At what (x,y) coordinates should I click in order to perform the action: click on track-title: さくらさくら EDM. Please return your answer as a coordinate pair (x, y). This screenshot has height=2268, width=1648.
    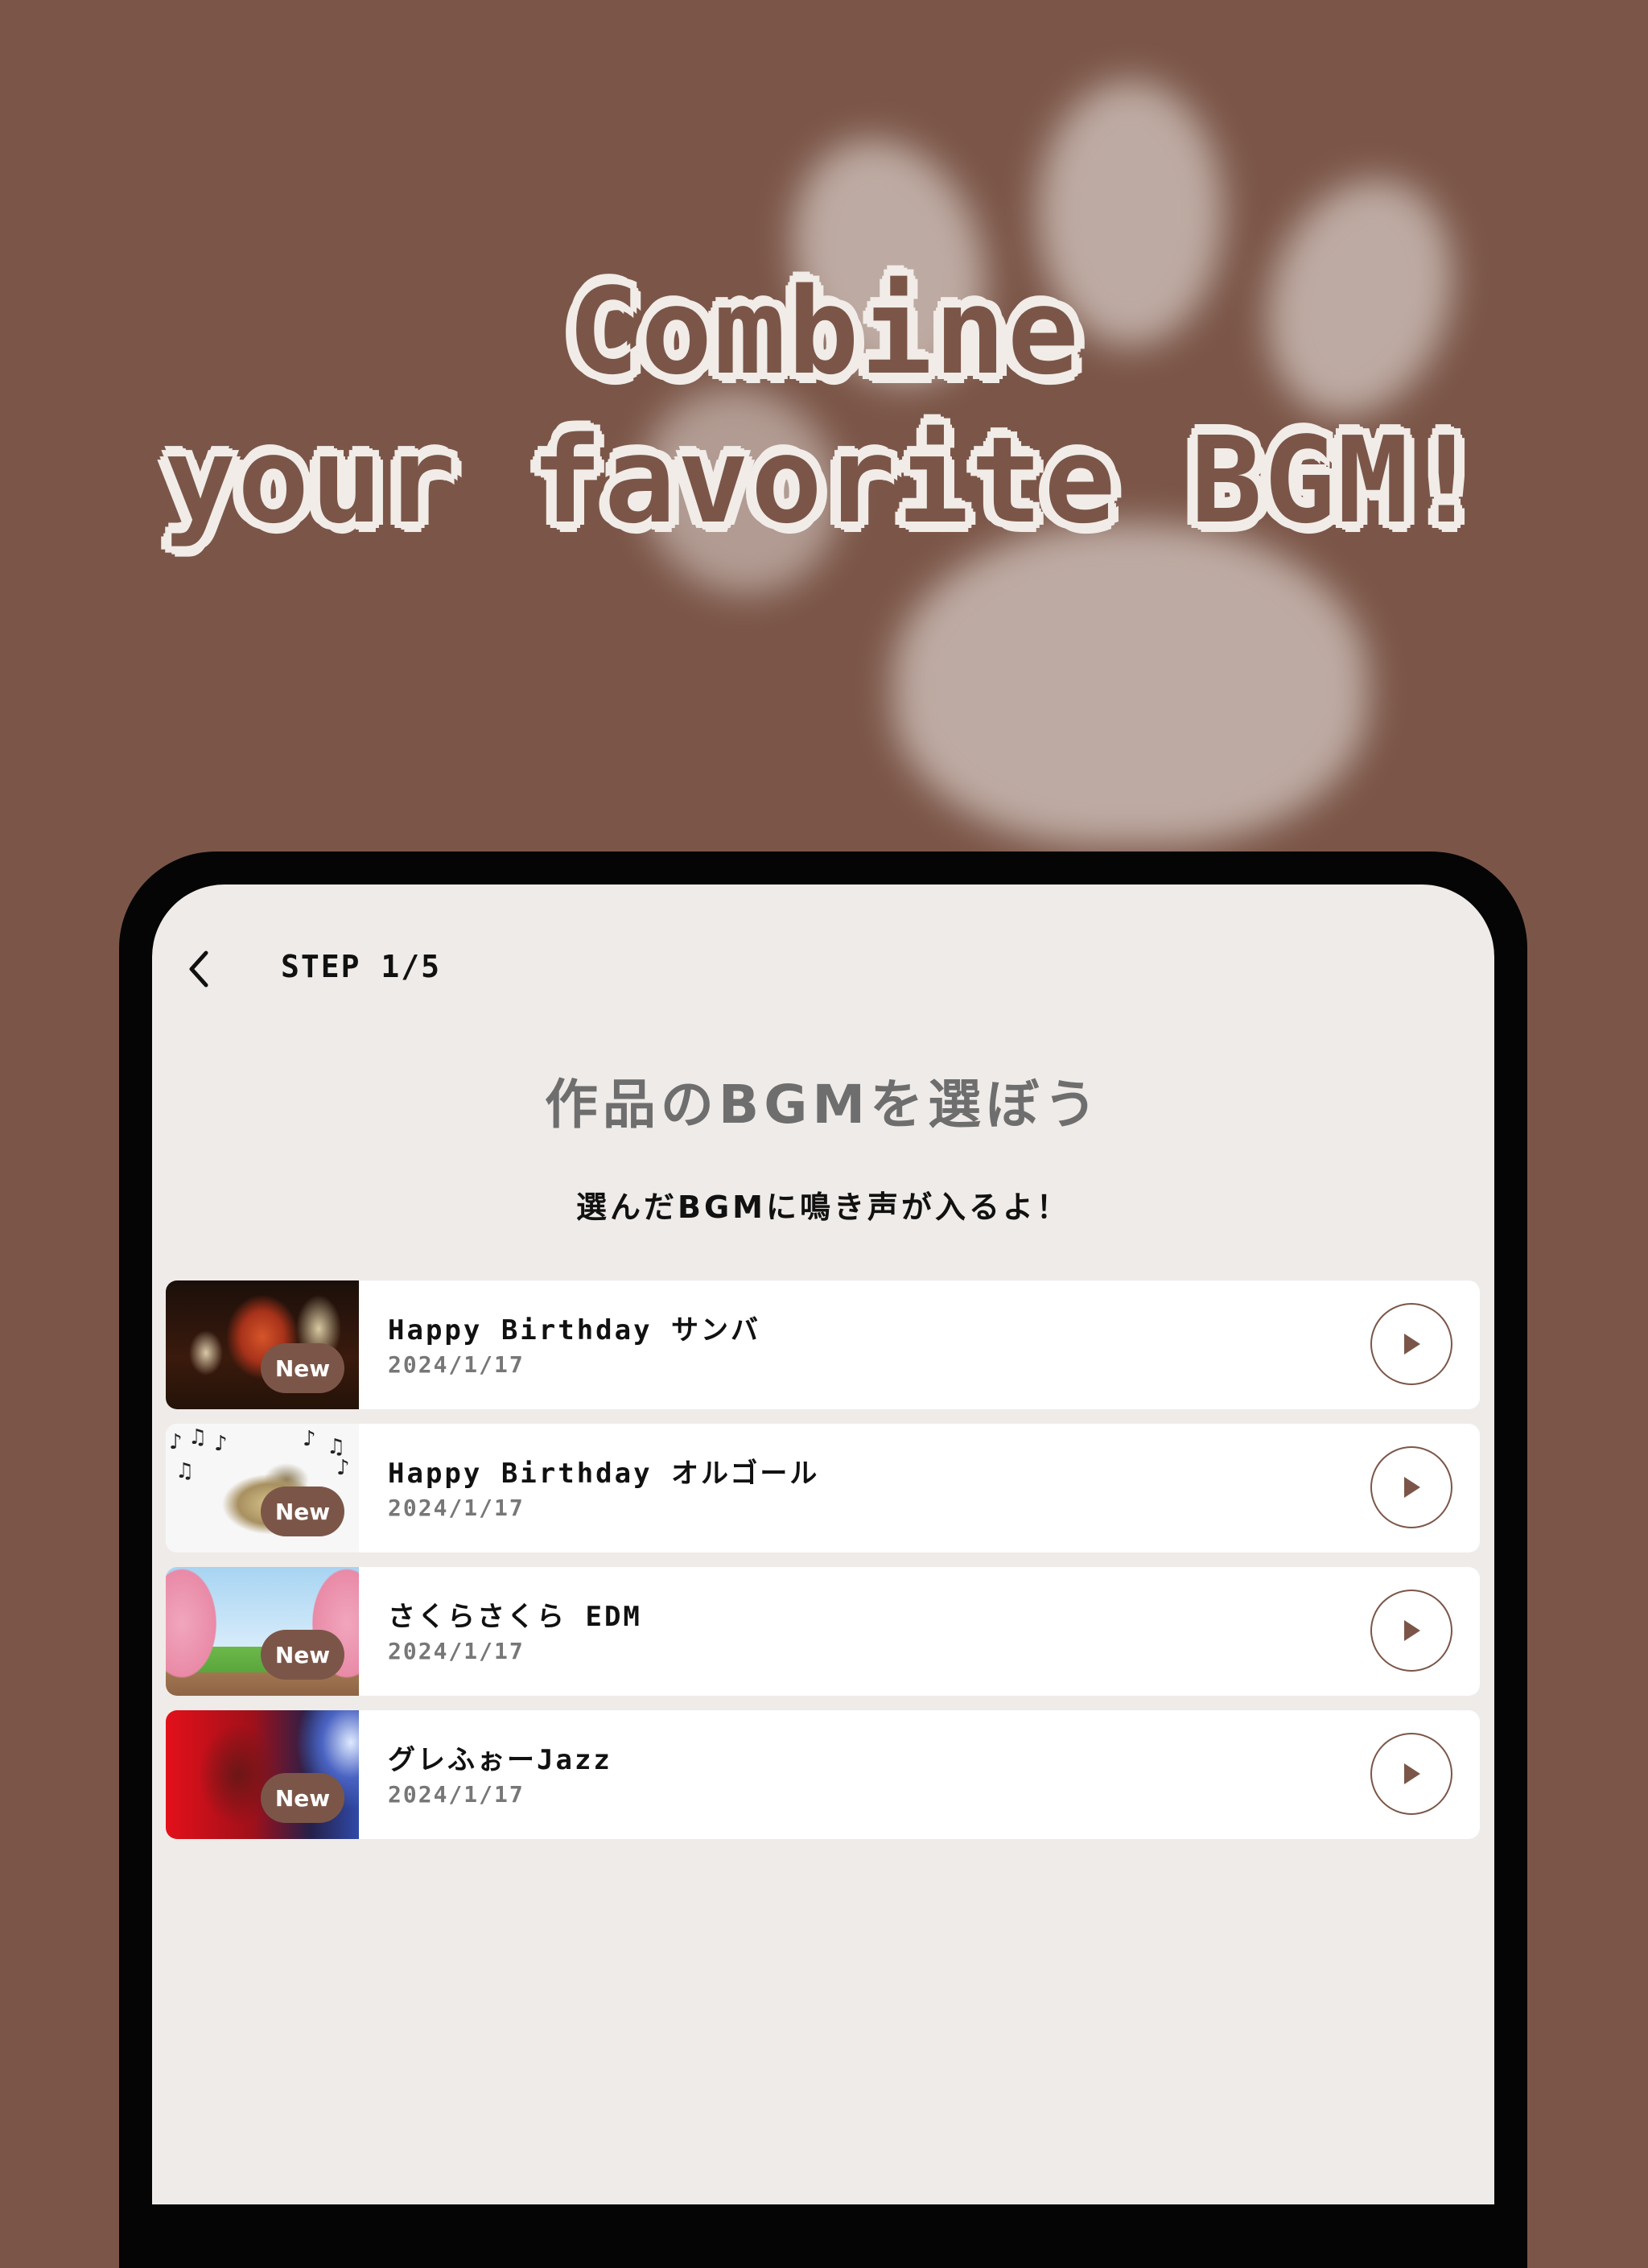
    Looking at the image, I should click on (515, 1617).